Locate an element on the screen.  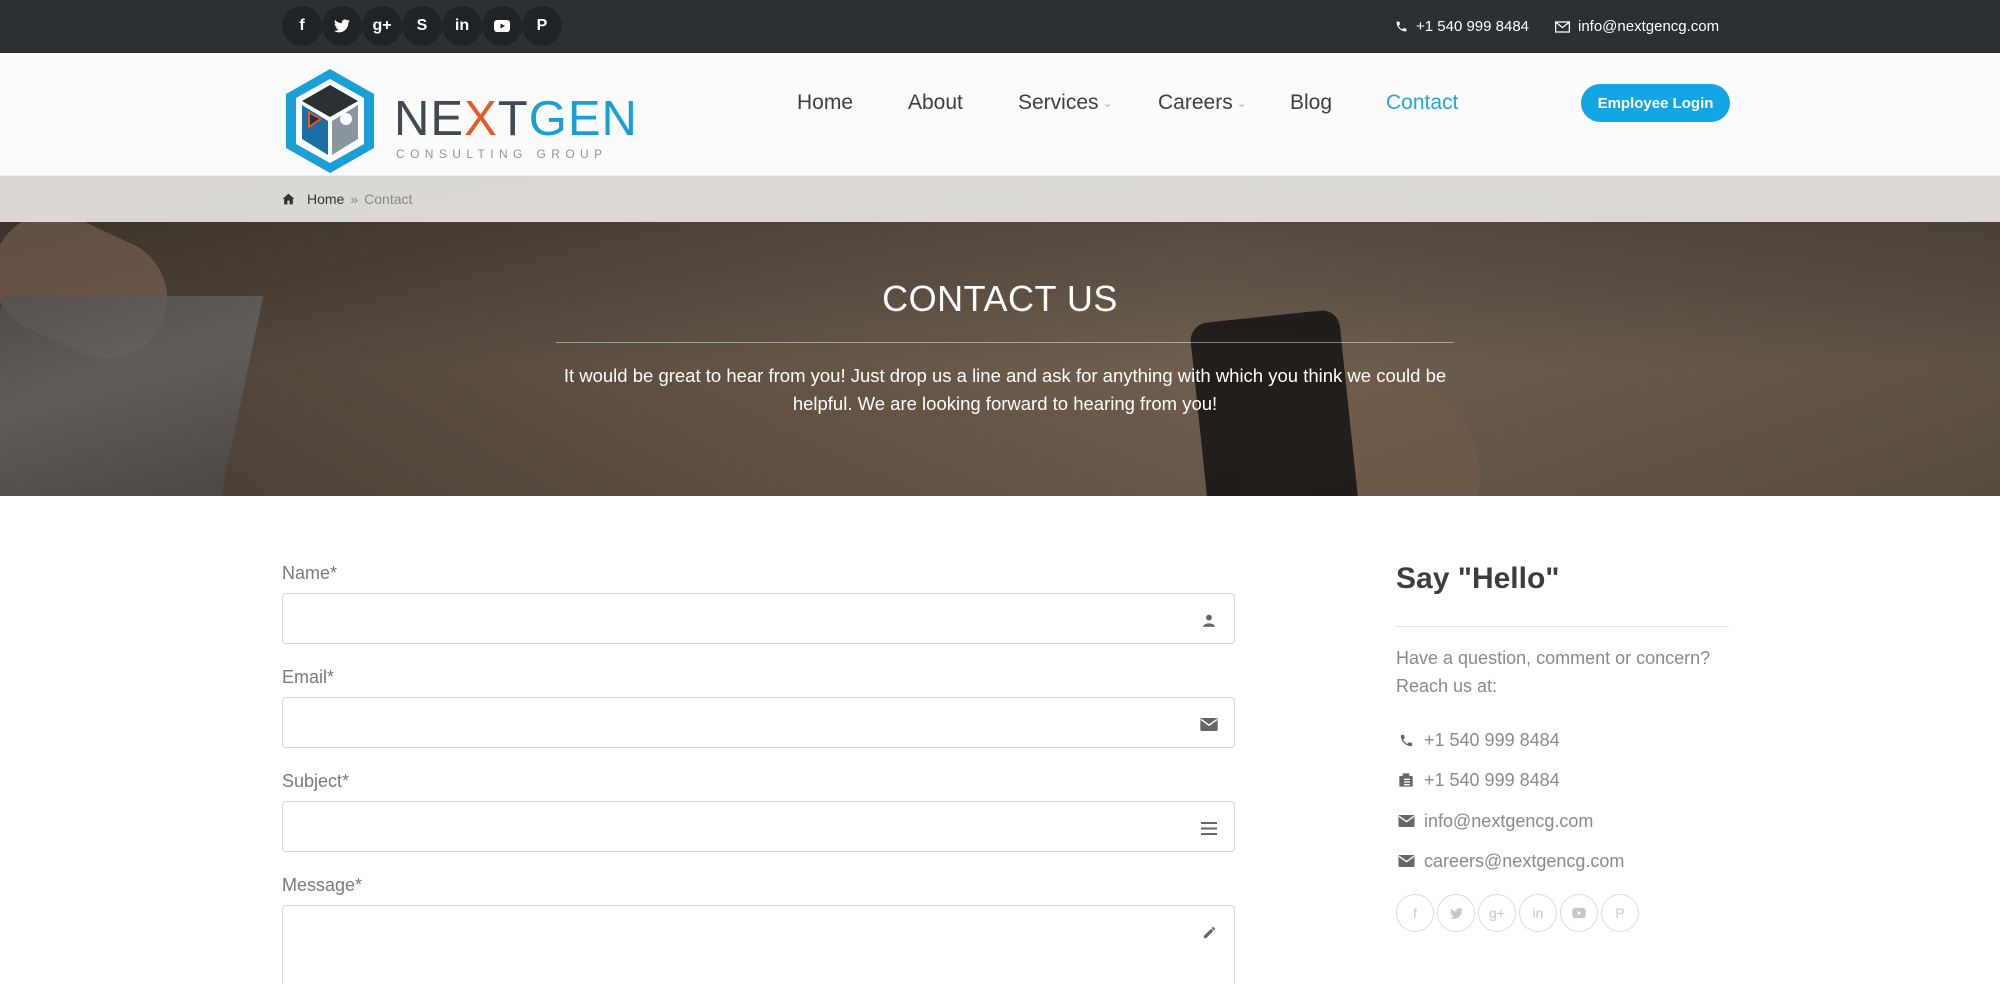
message-label: Message* is located at coordinates (322, 885).